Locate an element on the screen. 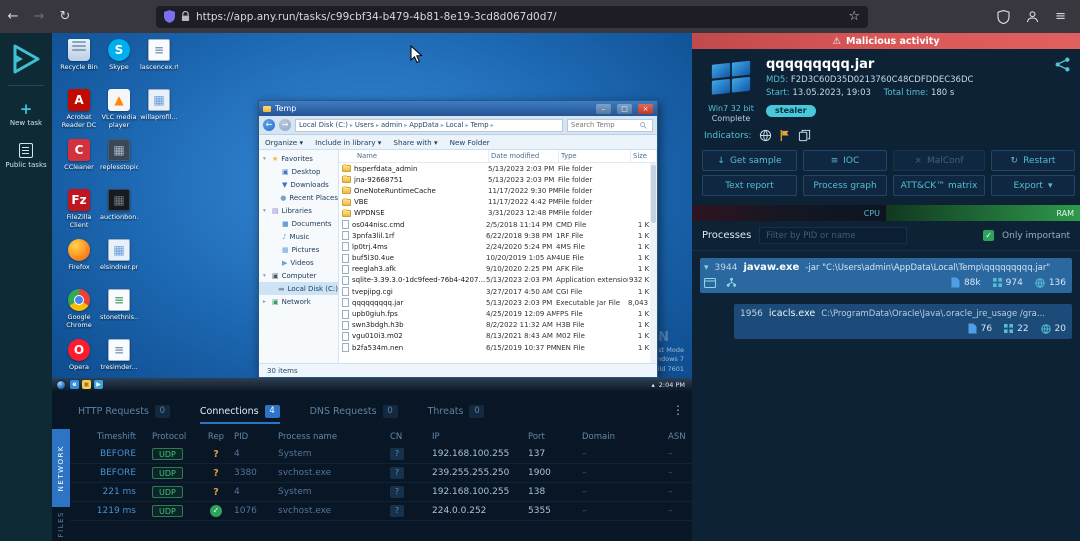  breadcrumb-segment: Temp is located at coordinates (479, 125).